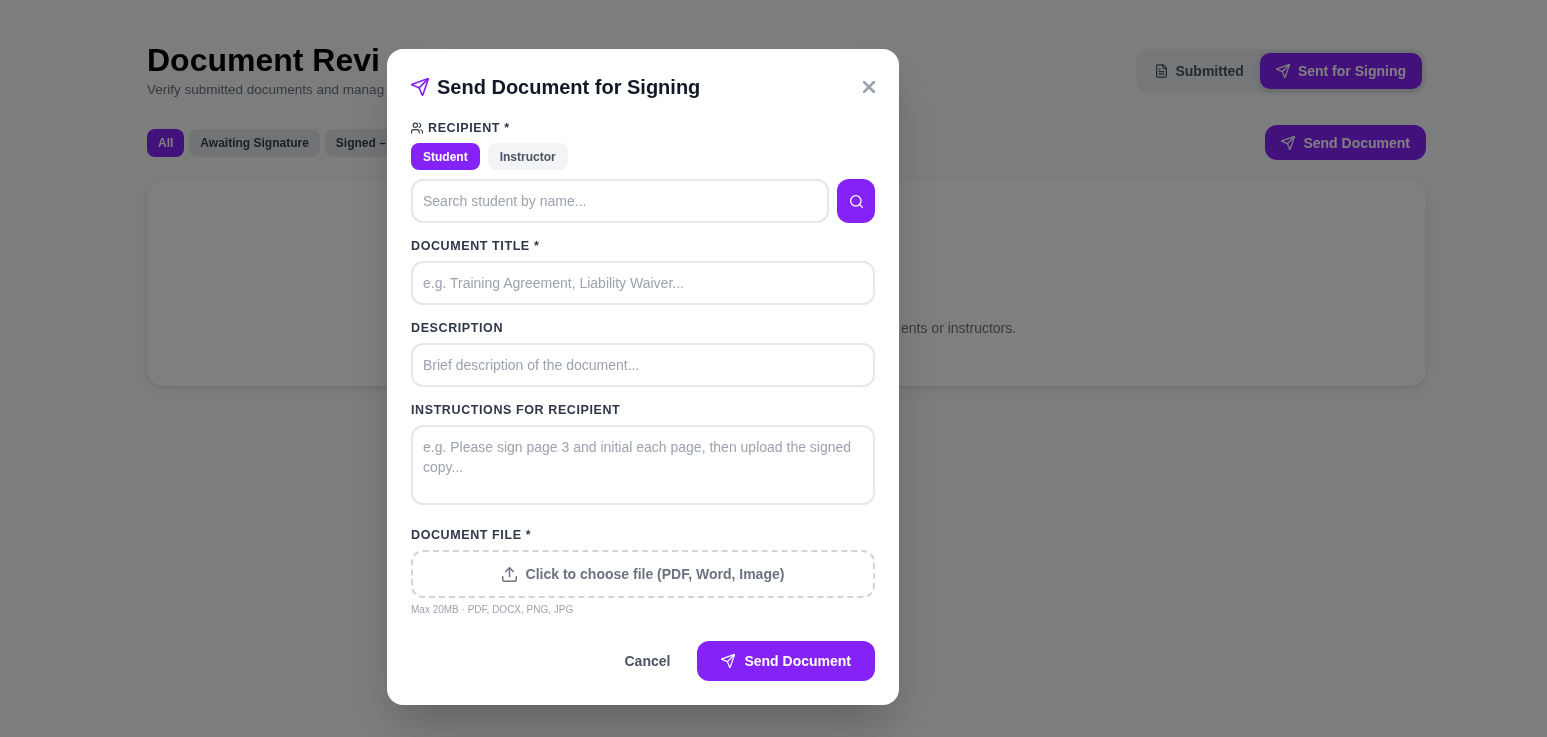  Describe the element at coordinates (516, 410) in the screenshot. I see `field-label: INSTRUCTIONS FOR RECIPIENT` at that location.